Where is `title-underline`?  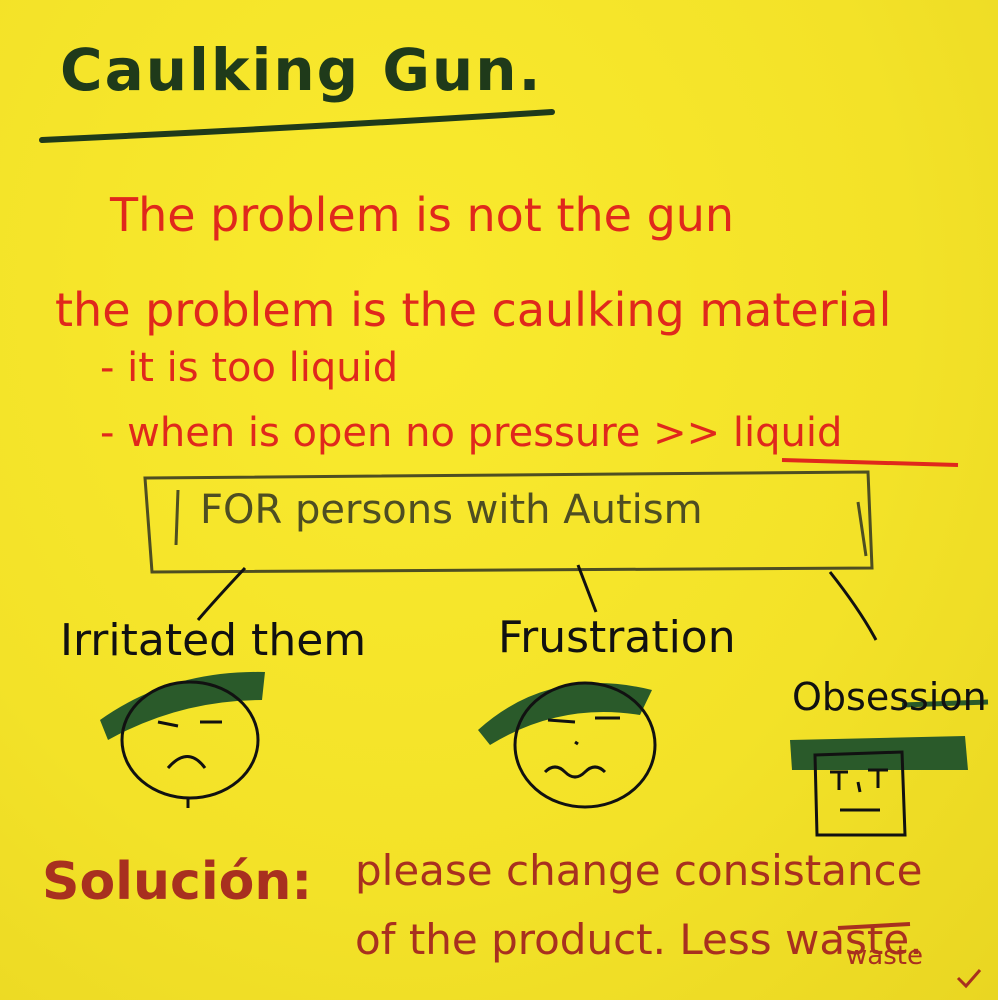
title-underline is located at coordinates (297, 126).